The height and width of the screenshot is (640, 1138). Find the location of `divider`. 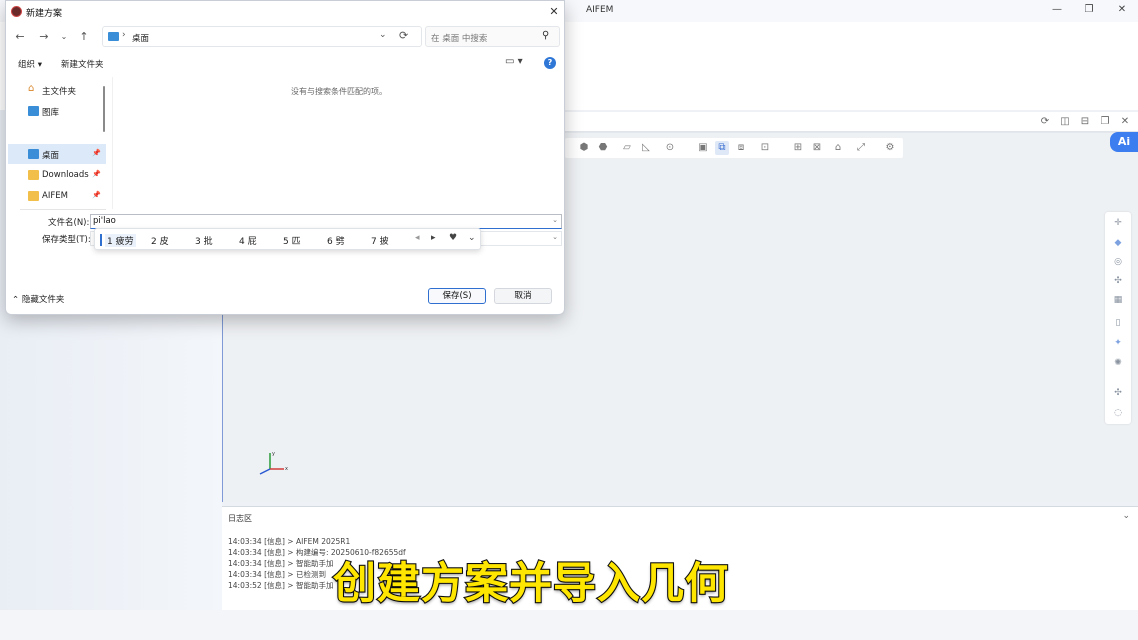

divider is located at coordinates (63, 209).